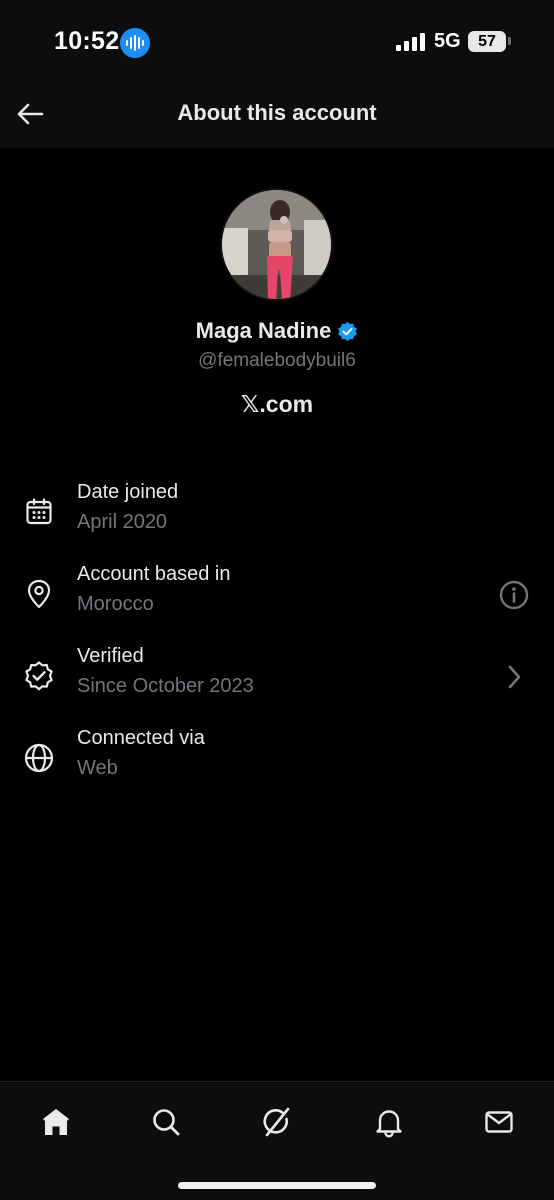  I want to click on globe-icon, so click(39, 758).